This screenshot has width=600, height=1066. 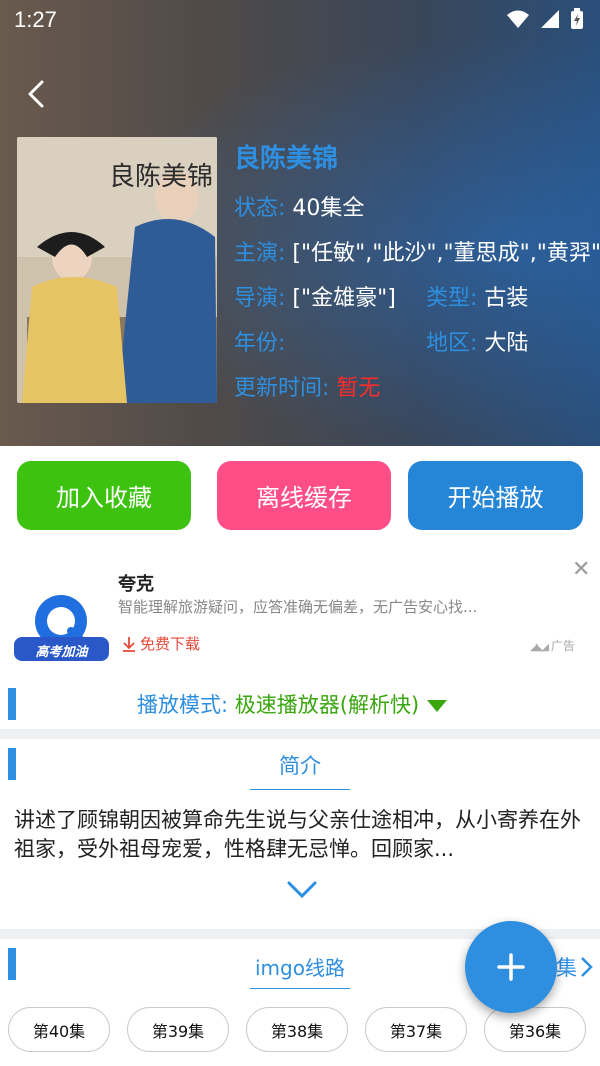 What do you see at coordinates (344, 298) in the screenshot?
I see `director-value: ["金雄豪"]` at bounding box center [344, 298].